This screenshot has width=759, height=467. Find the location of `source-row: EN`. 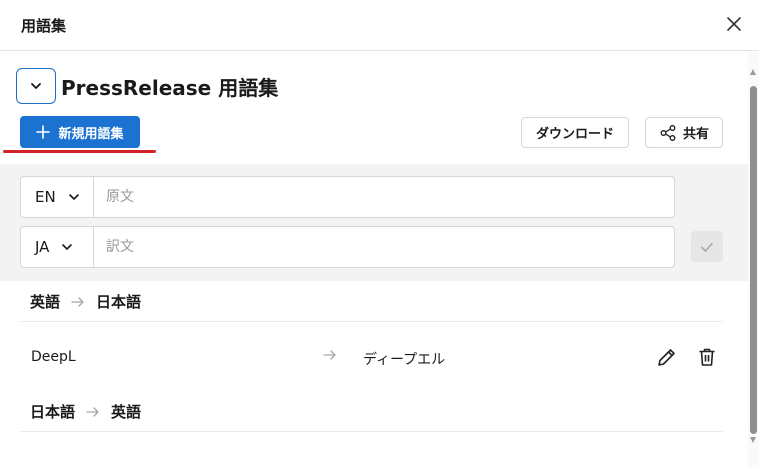

source-row: EN is located at coordinates (347, 197).